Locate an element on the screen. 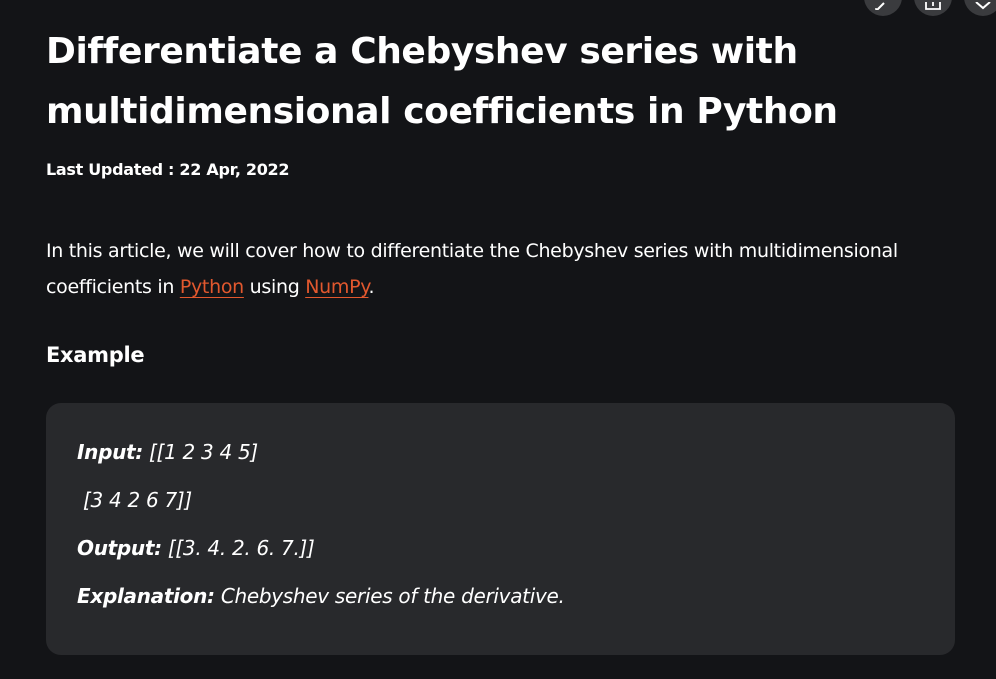 The image size is (996, 679). share-icon is located at coordinates (933, 6).